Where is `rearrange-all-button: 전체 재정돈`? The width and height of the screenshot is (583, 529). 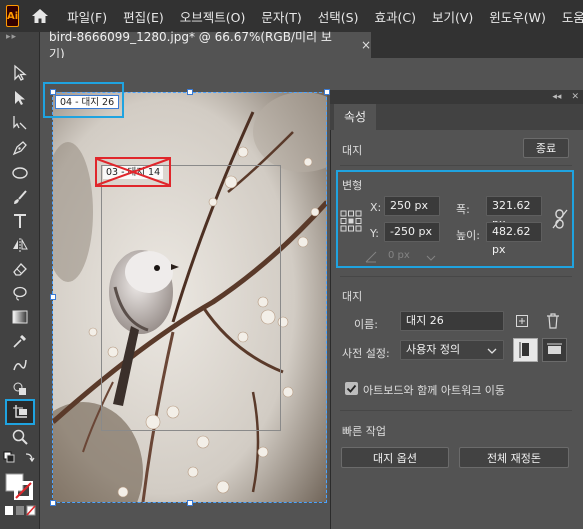
rearrange-all-button: 전체 재정돈 is located at coordinates (514, 457).